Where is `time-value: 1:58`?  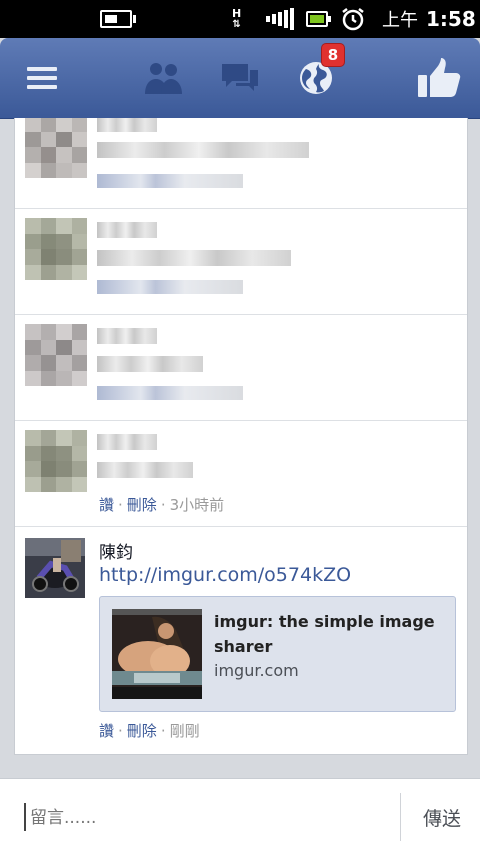 time-value: 1:58 is located at coordinates (451, 19).